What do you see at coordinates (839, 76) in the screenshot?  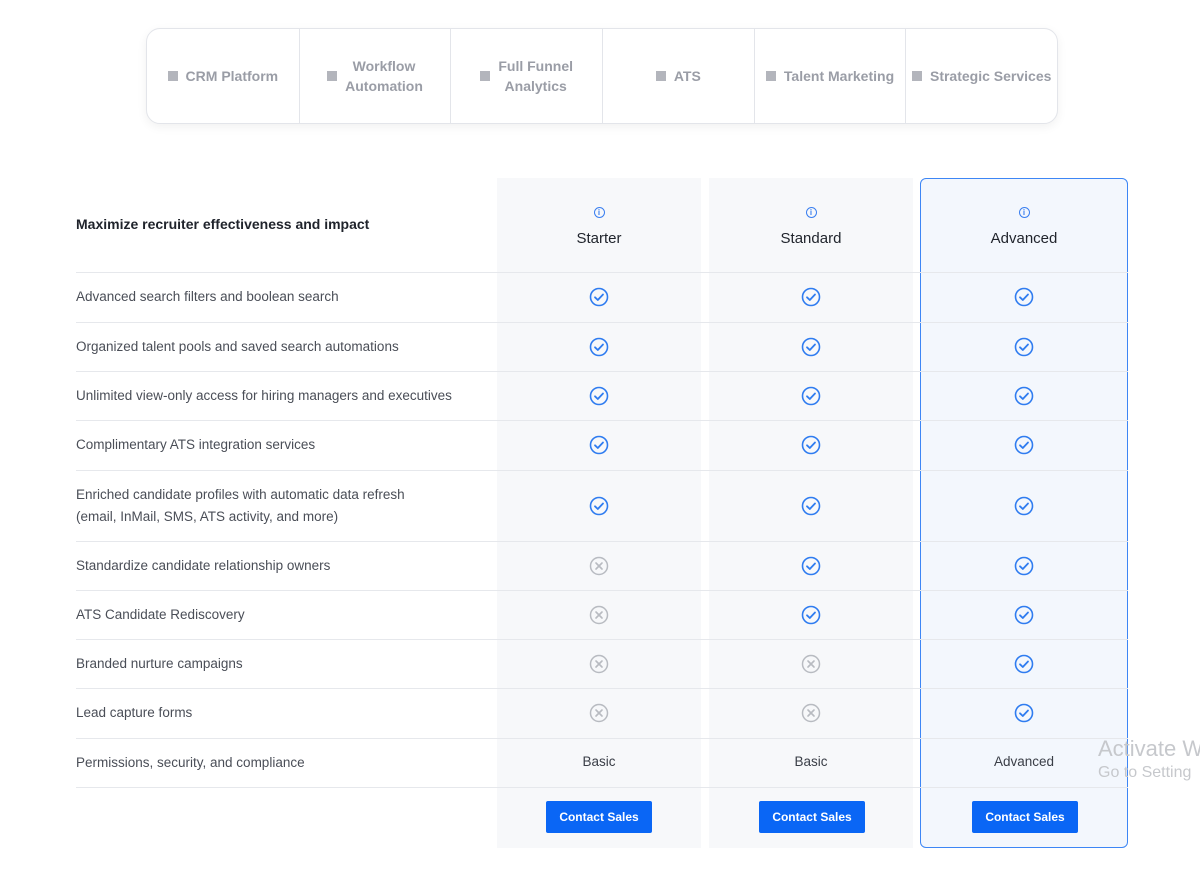 I see `tab-label: Talent Marketing` at bounding box center [839, 76].